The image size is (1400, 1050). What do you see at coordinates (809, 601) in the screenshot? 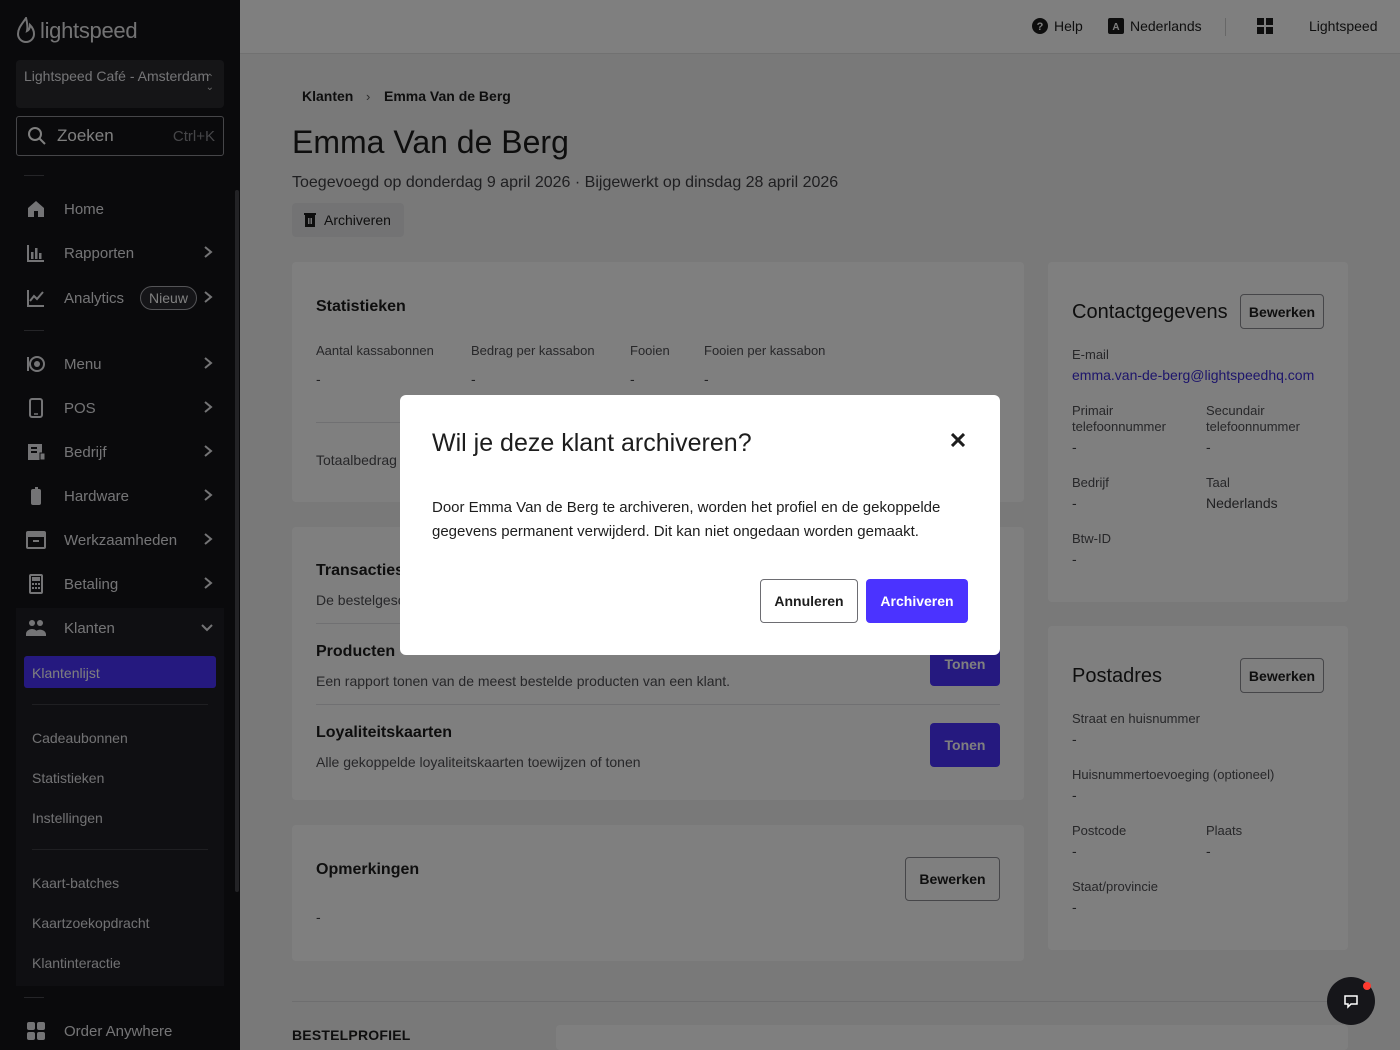
I see `cancel-button: Annuleren` at bounding box center [809, 601].